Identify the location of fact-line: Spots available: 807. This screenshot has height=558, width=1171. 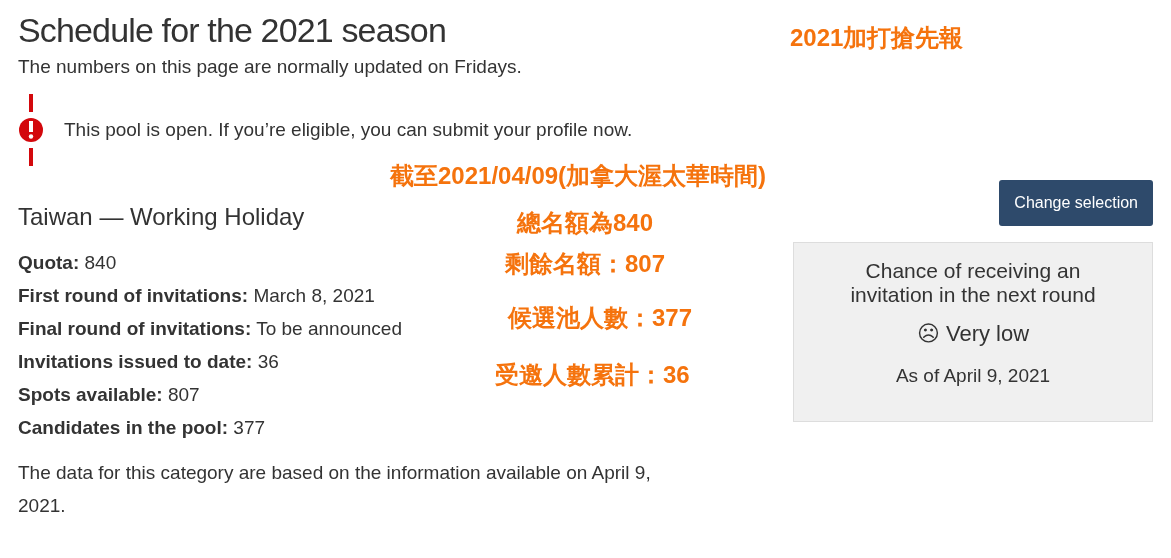
(109, 395).